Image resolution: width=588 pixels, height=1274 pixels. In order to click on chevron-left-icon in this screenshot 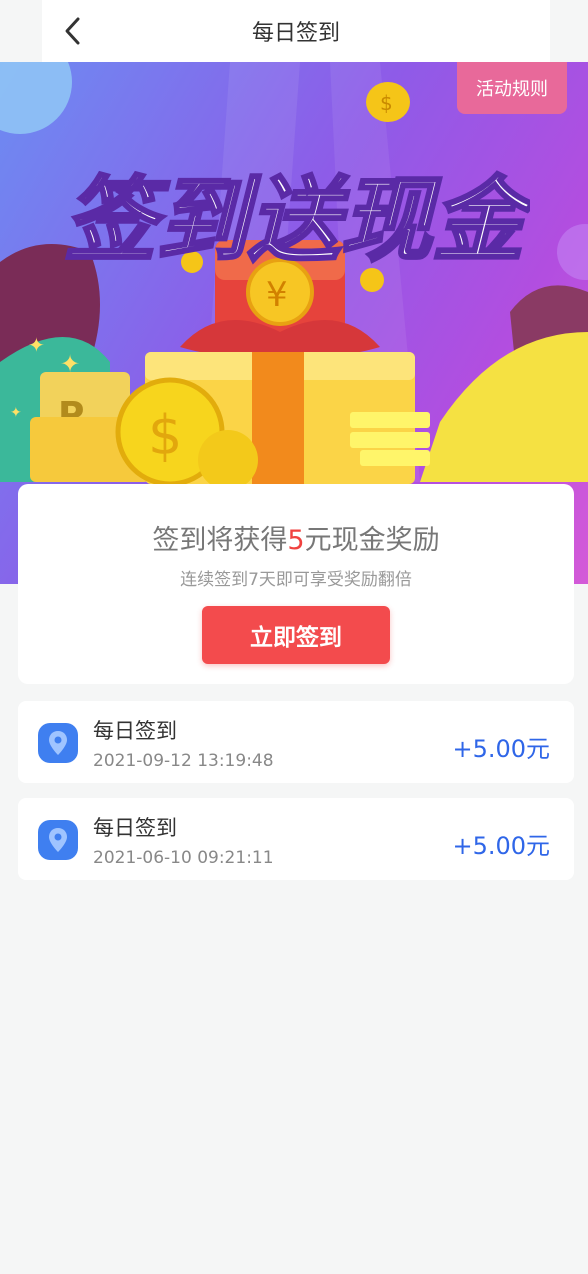, I will do `click(72, 31)`.